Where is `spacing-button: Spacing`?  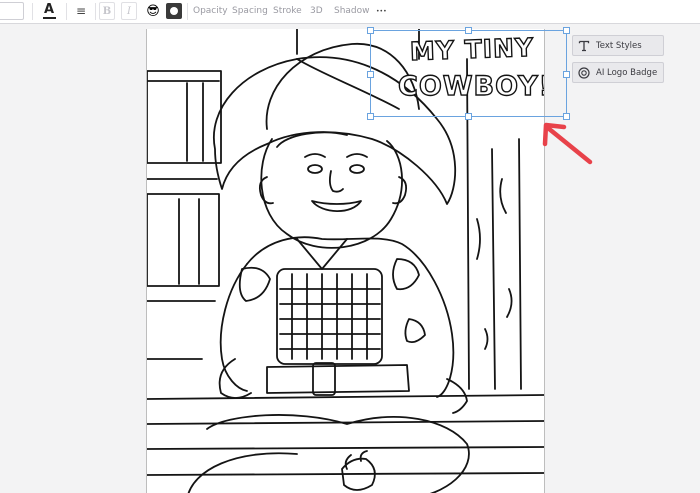 spacing-button: Spacing is located at coordinates (250, 11).